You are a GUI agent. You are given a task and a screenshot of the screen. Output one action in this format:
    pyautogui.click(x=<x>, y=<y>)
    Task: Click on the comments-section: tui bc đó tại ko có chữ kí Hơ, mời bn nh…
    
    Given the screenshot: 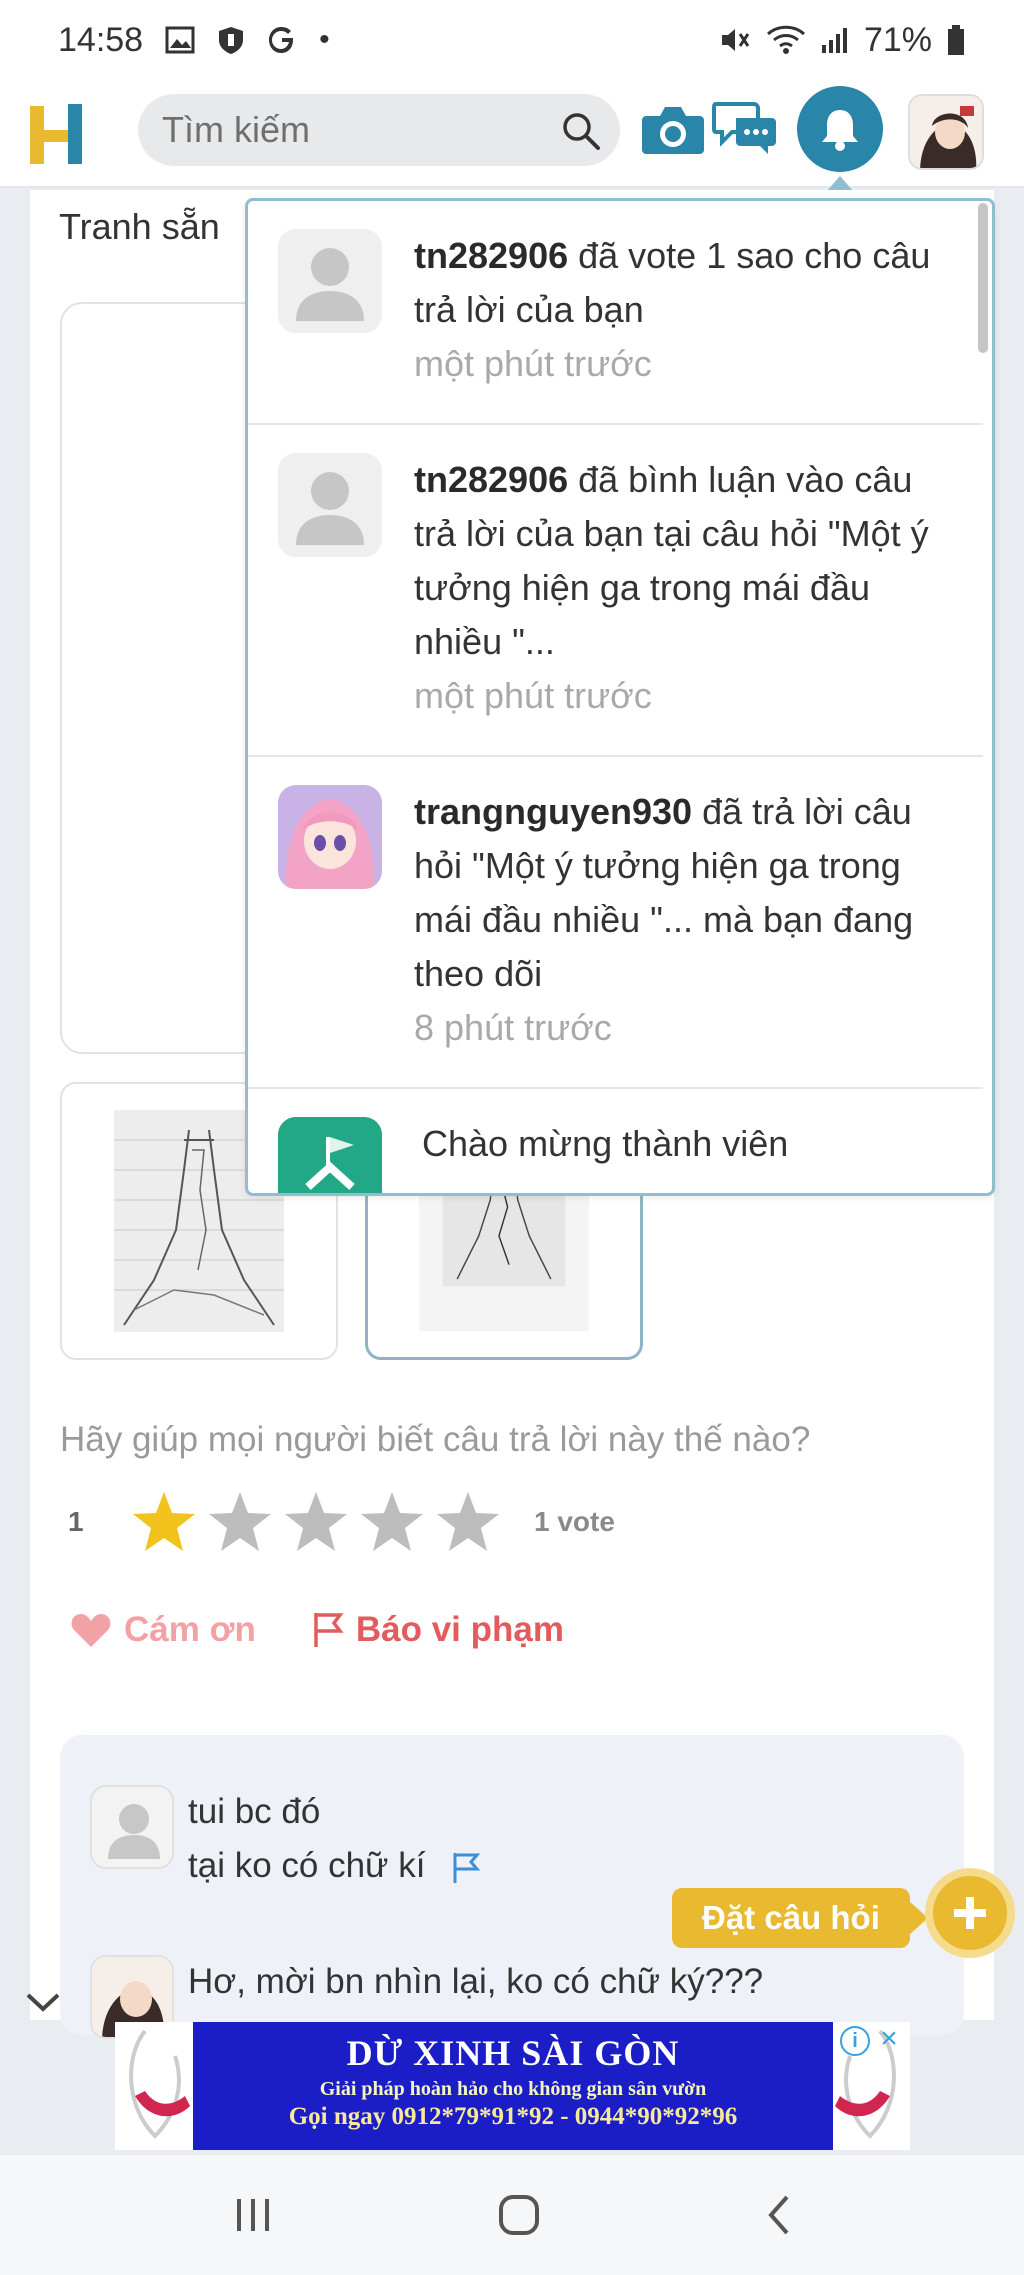 What is the action you would take?
    pyautogui.click(x=512, y=1887)
    